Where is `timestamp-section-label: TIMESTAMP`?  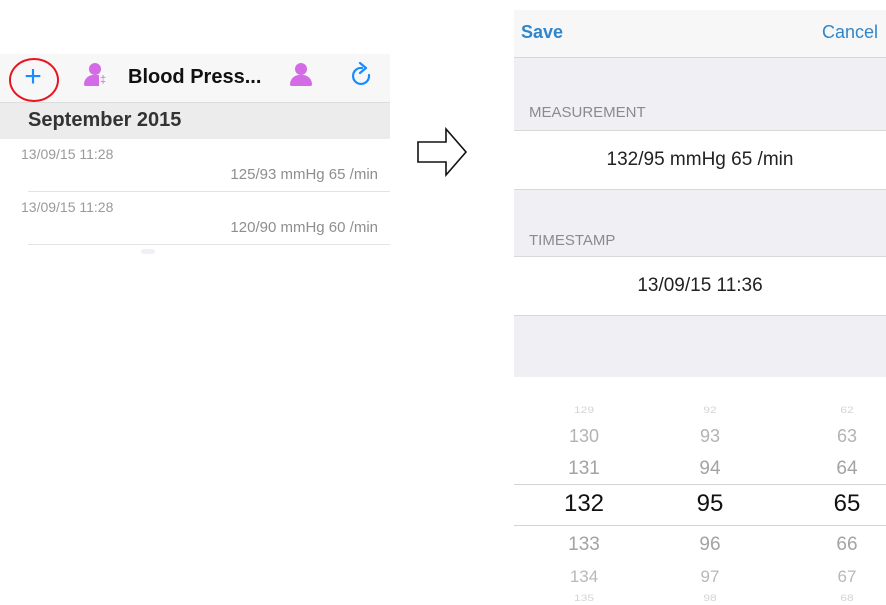 timestamp-section-label: TIMESTAMP is located at coordinates (572, 240).